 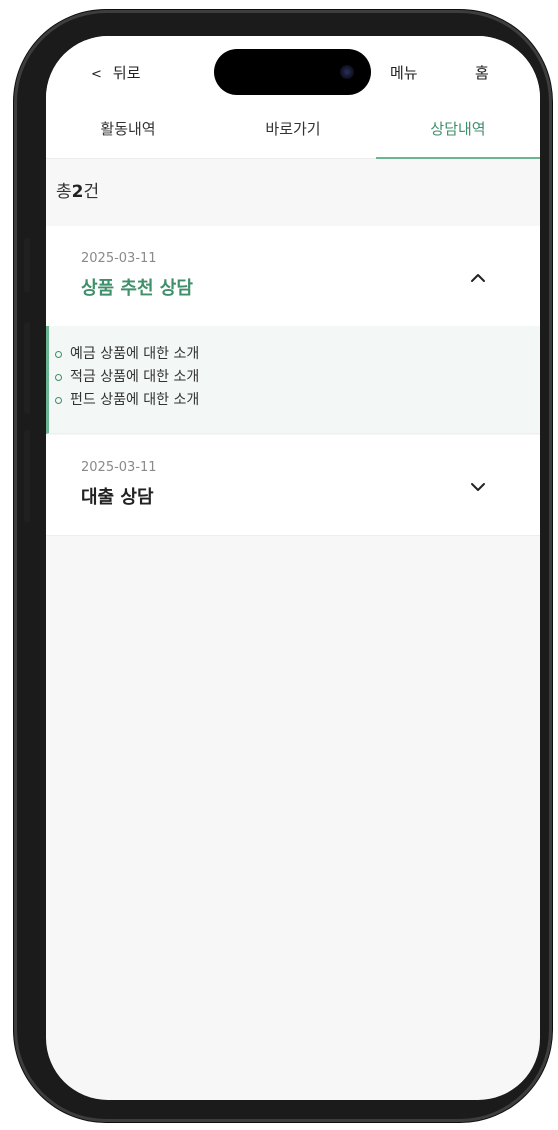 I want to click on total-count: 총2건, so click(x=77, y=189).